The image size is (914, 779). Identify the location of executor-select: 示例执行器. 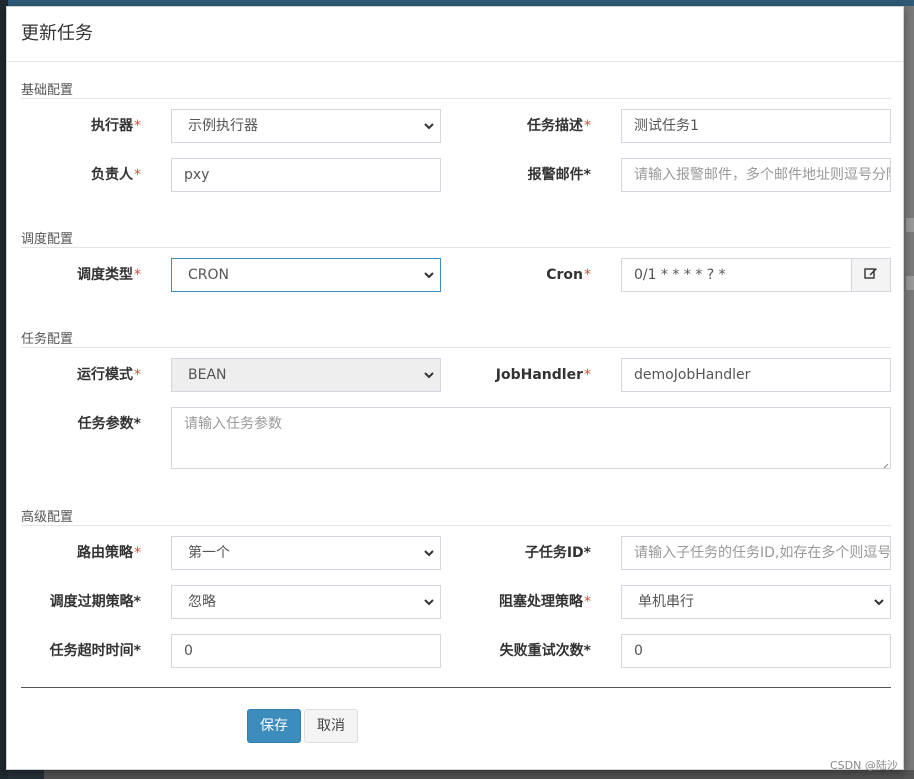
(306, 126).